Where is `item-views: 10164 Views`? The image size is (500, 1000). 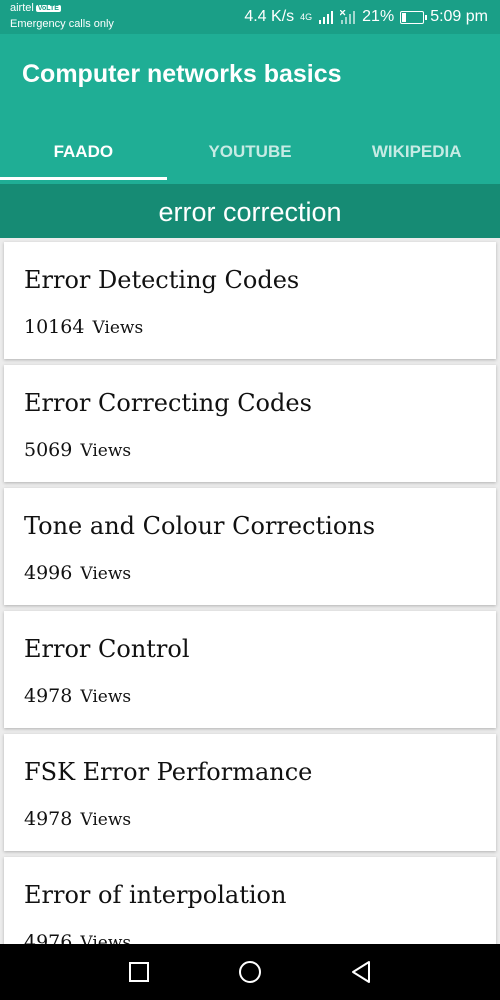
item-views: 10164 Views is located at coordinates (83, 327).